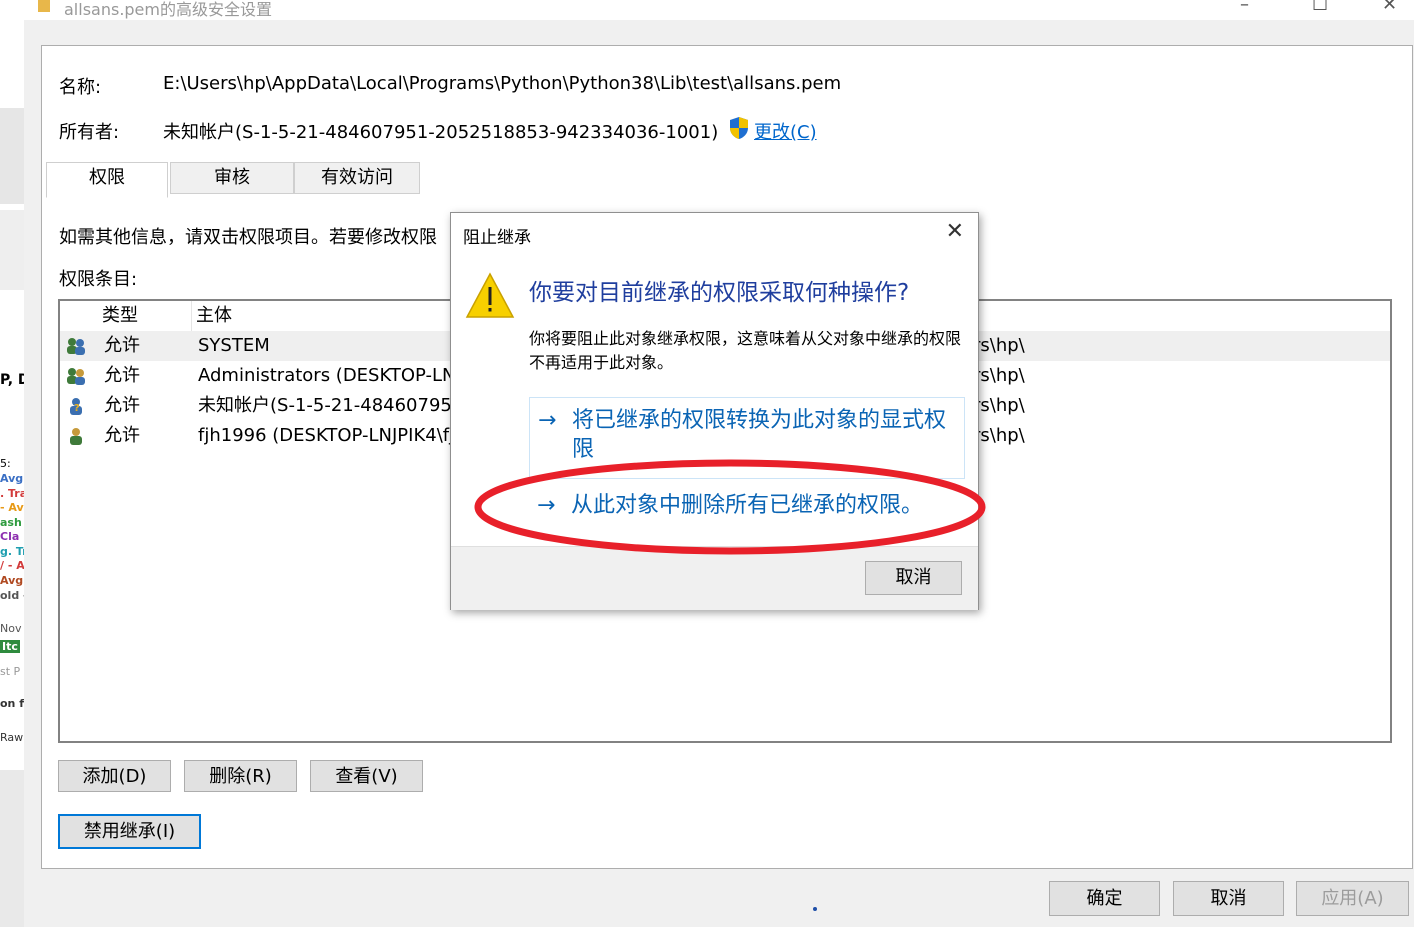 The width and height of the screenshot is (1414, 927). Describe the element at coordinates (12, 737) in the screenshot. I see `background-fragment: Raw` at that location.